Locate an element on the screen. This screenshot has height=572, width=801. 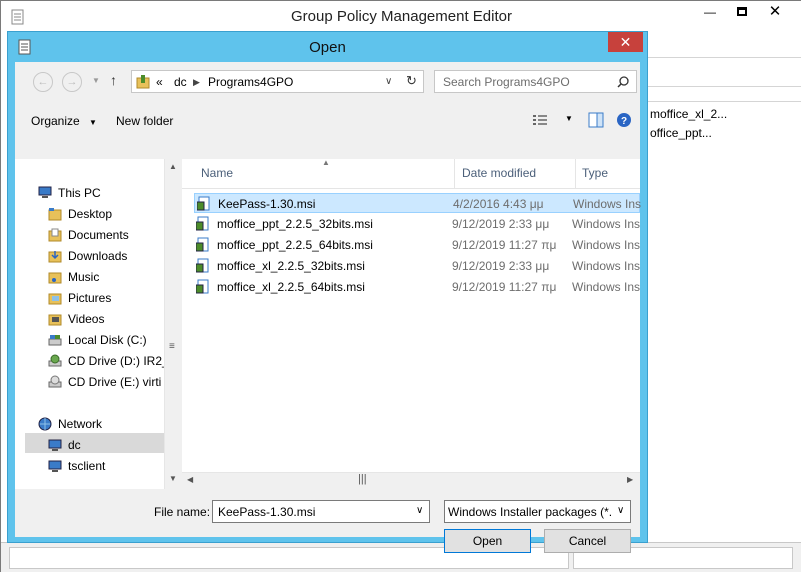
nav-scrollbar: ▲ ≡ ▼ is located at coordinates (172, 324).